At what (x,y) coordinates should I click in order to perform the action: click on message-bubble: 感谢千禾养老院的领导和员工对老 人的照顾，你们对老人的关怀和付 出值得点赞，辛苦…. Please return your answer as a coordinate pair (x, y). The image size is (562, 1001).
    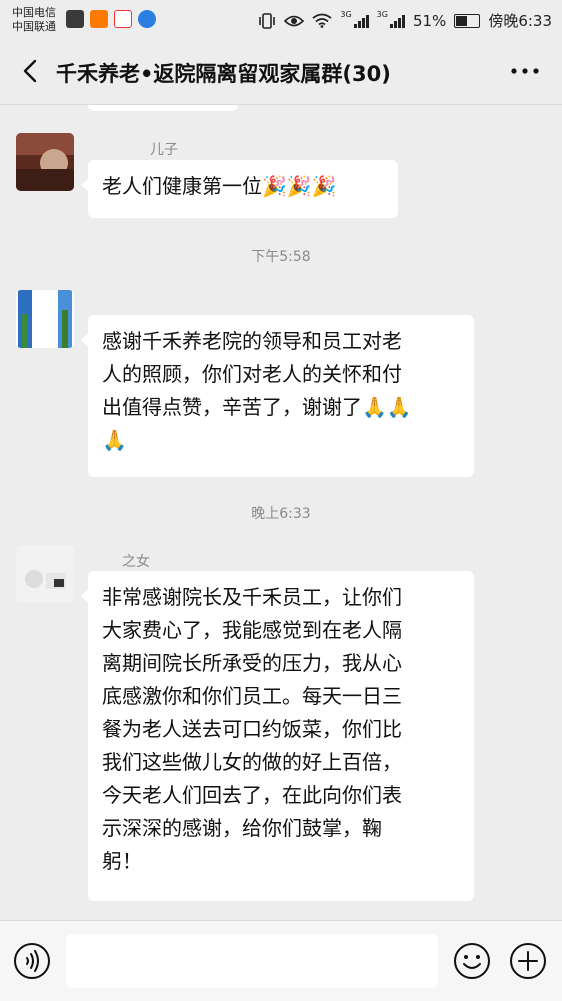
    Looking at the image, I should click on (277, 396).